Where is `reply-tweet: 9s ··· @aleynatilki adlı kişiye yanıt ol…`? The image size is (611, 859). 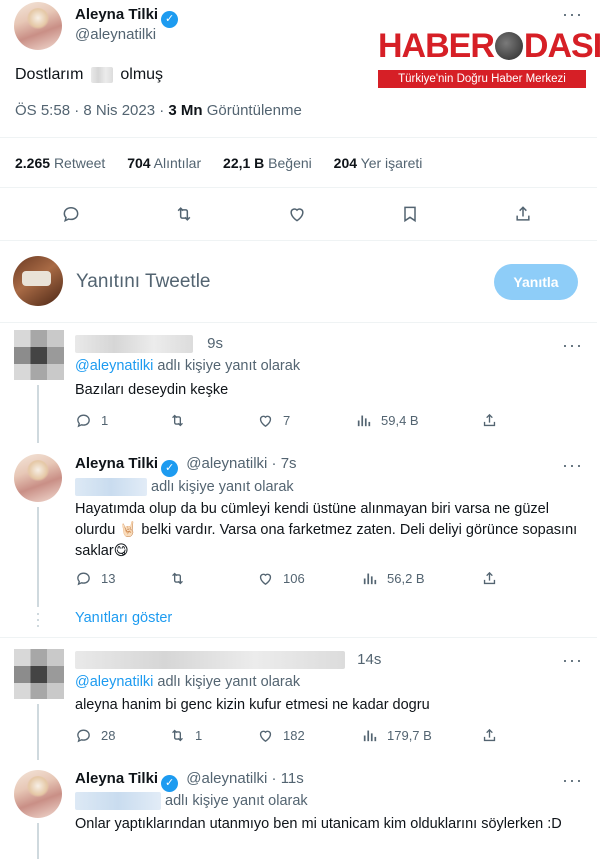
reply-tweet: 9s ··· @aleynatilki adlı kişiye yanıt ol… is located at coordinates (298, 383).